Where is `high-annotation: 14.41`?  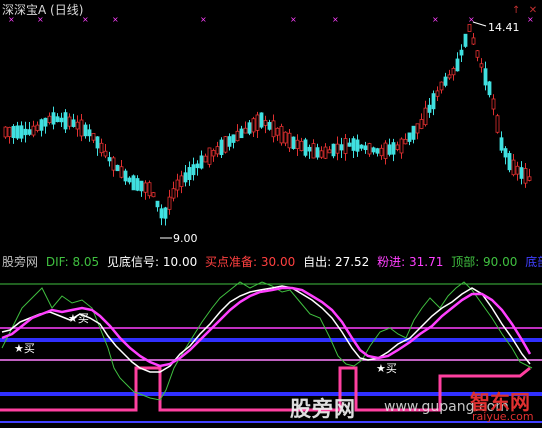
high-annotation: 14.41 is located at coordinates (496, 27).